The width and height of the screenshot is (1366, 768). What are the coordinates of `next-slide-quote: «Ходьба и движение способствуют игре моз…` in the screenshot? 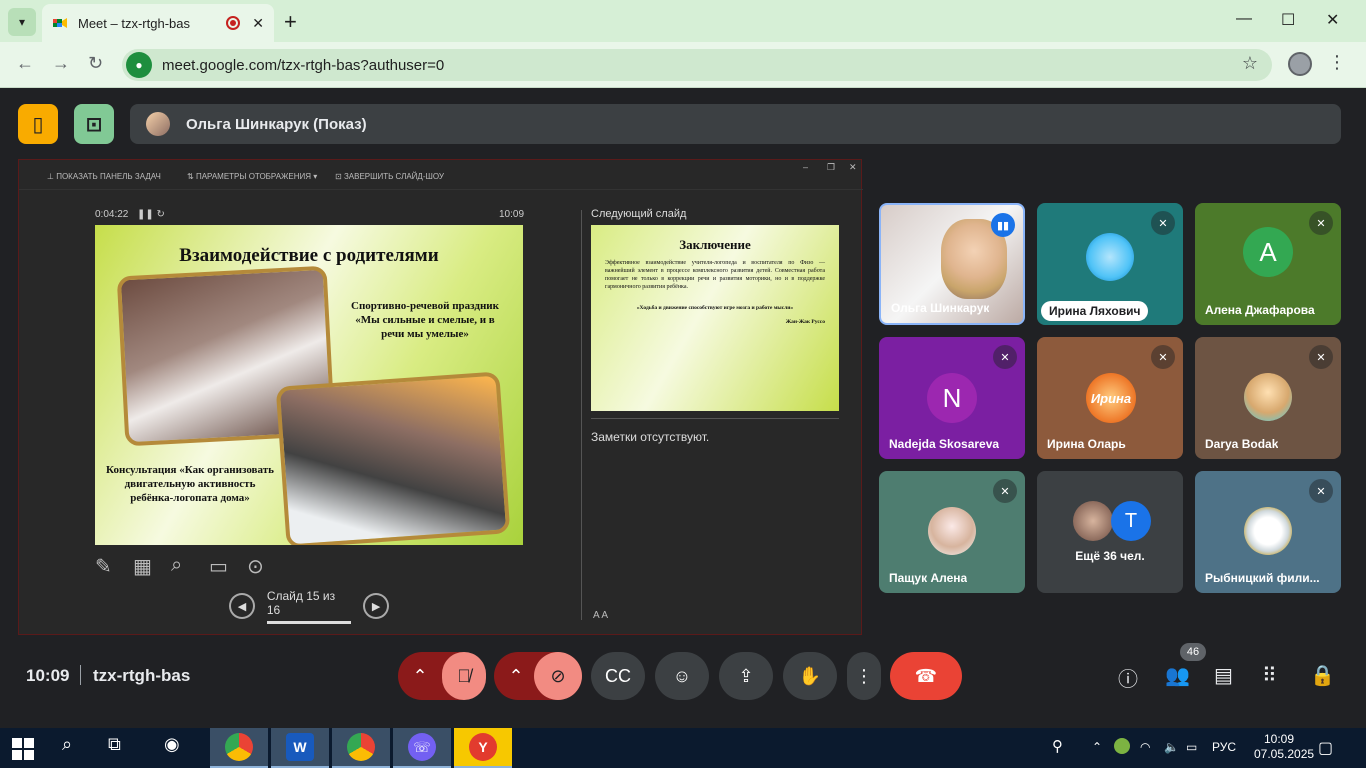 It's located at (715, 308).